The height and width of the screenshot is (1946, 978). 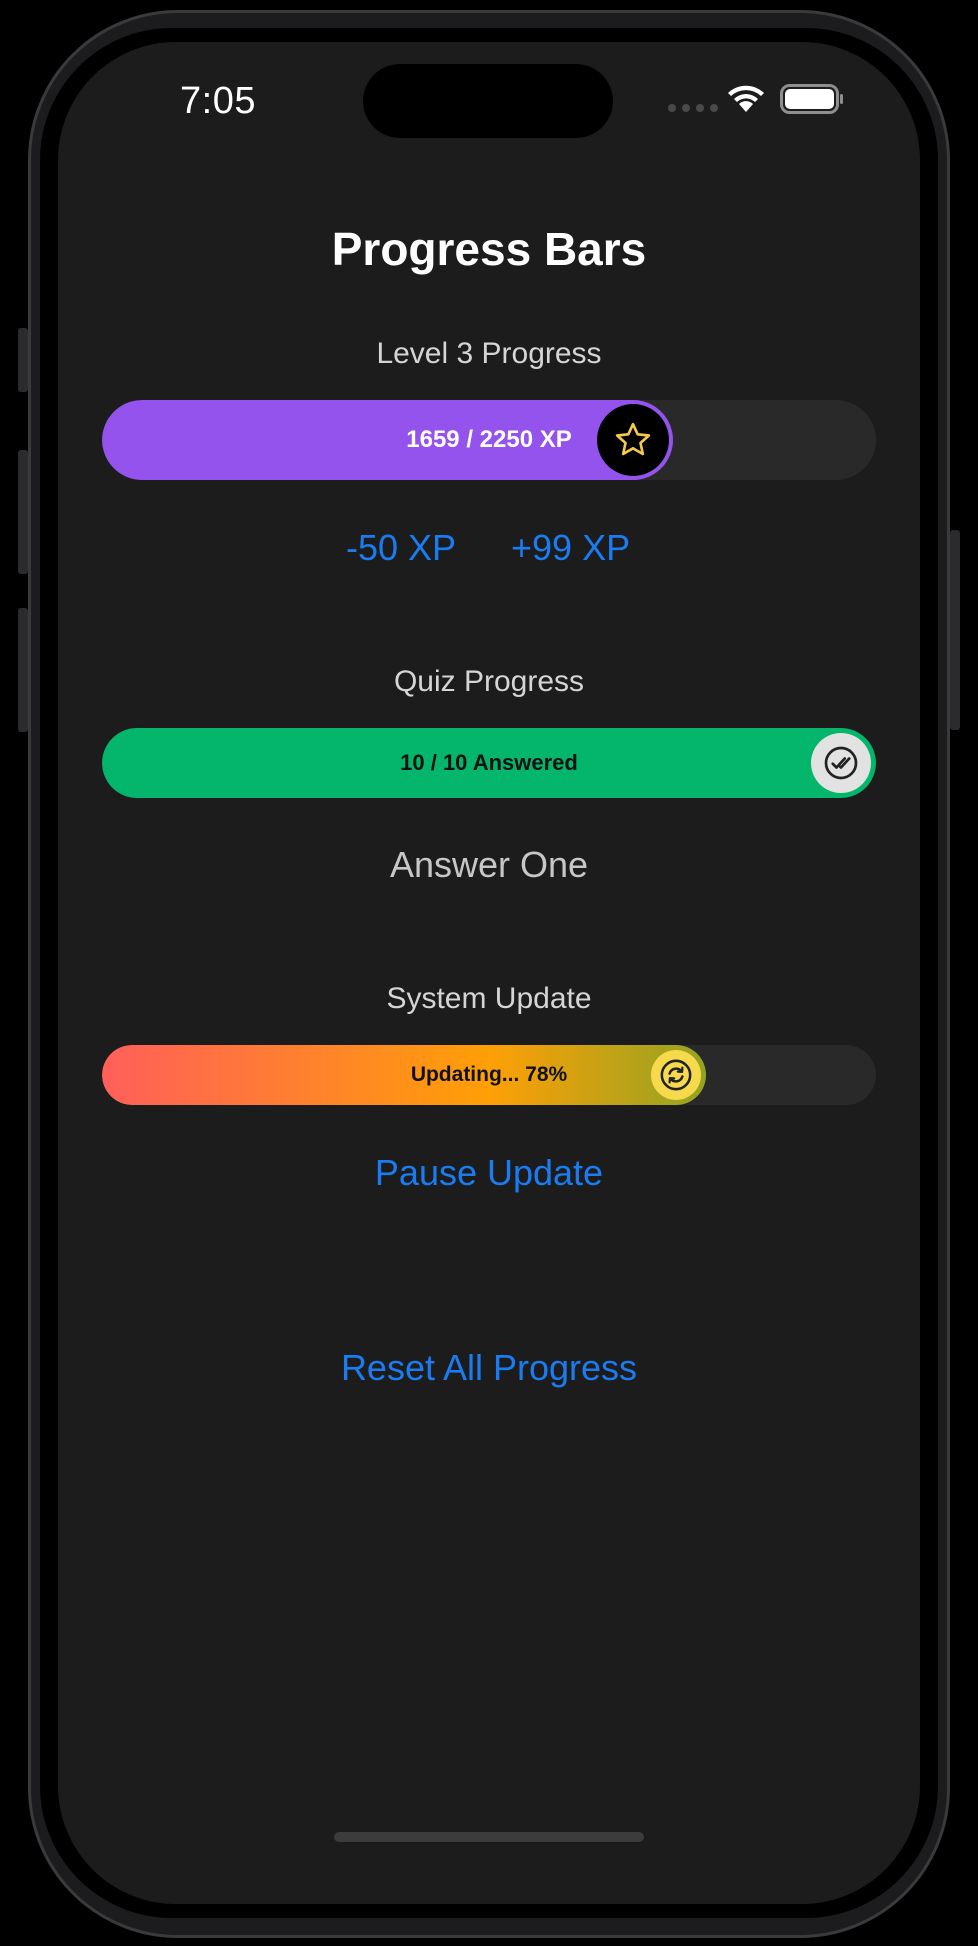 I want to click on home-indicator, so click(x=489, y=1837).